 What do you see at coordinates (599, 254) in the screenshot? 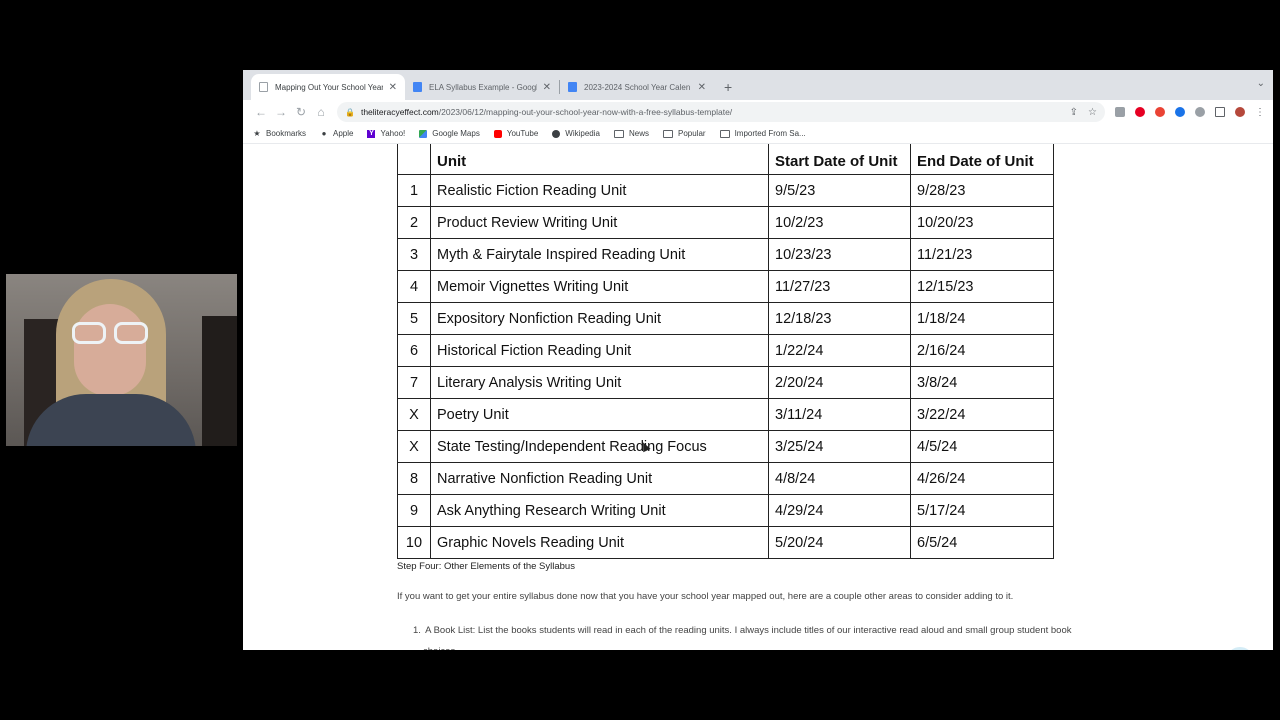
I see `unit-name: Myth & Fairytale Inspired Reading Unit` at bounding box center [599, 254].